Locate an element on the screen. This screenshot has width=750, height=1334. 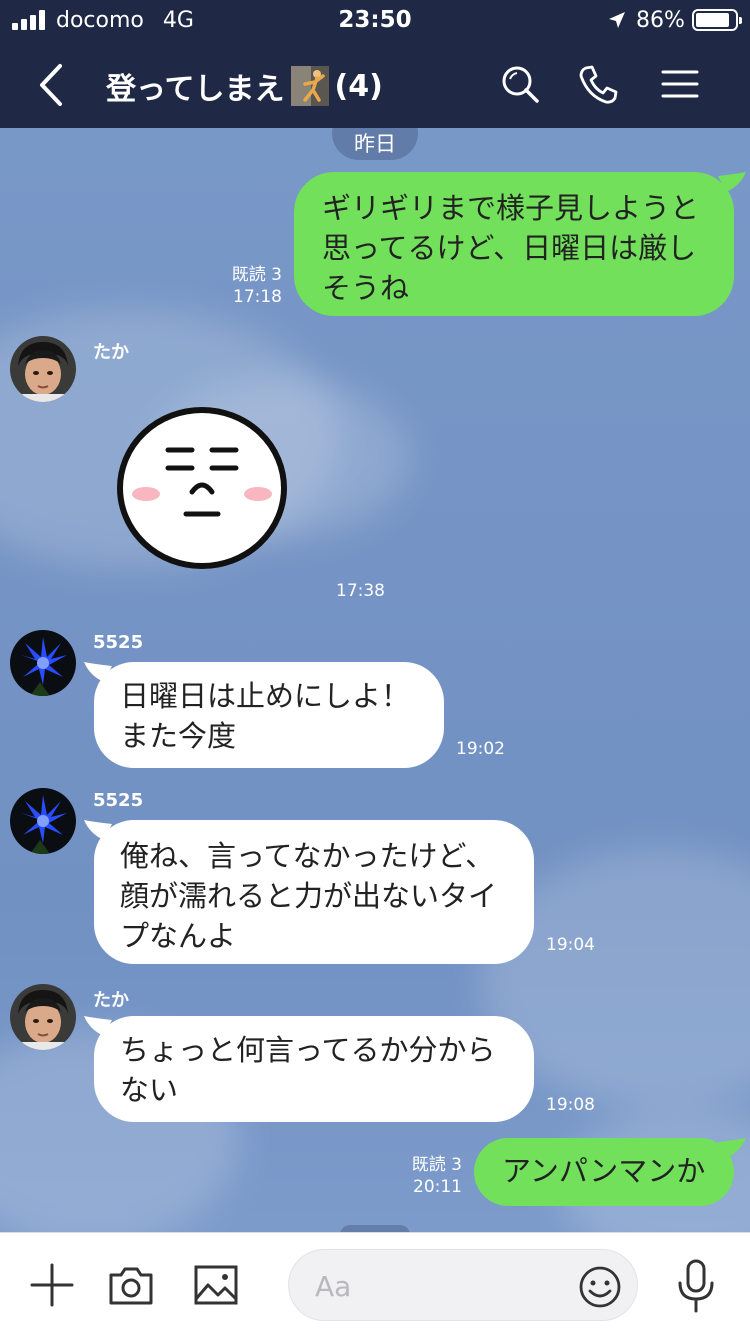
message-line: 思ってるけど、日曜日は厳し is located at coordinates (509, 248).